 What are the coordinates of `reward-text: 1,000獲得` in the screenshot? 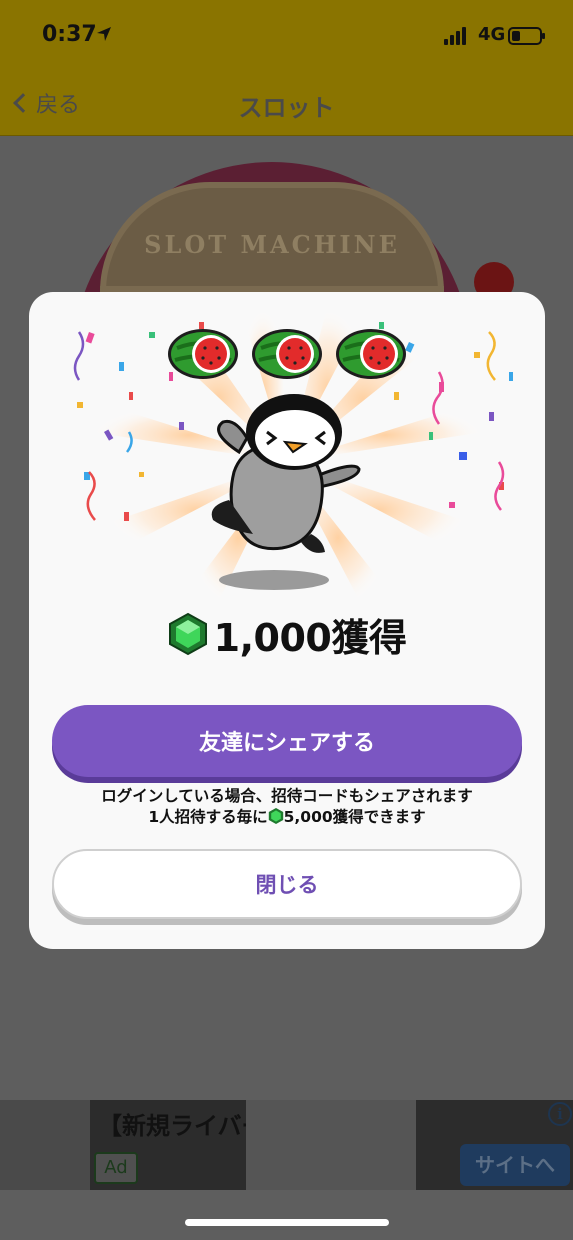 It's located at (310, 637).